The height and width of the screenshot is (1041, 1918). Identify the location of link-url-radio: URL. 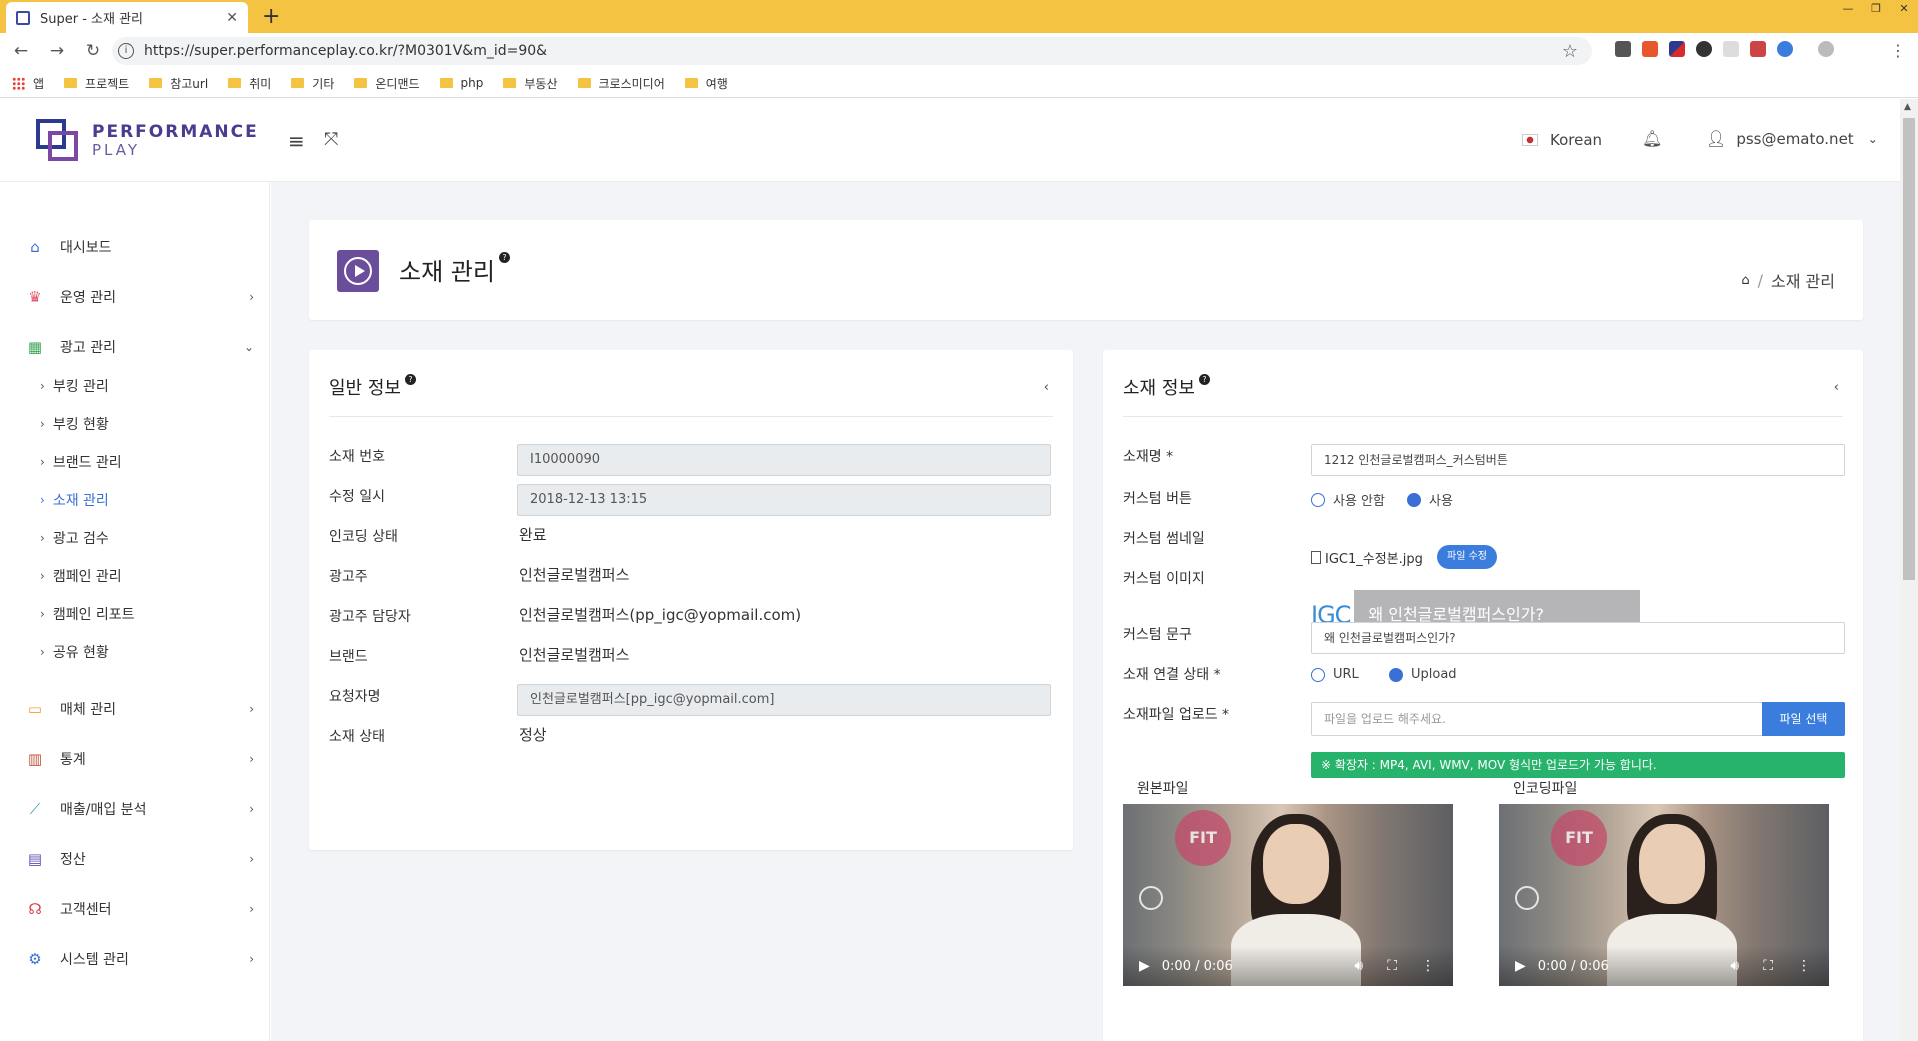
(1335, 674).